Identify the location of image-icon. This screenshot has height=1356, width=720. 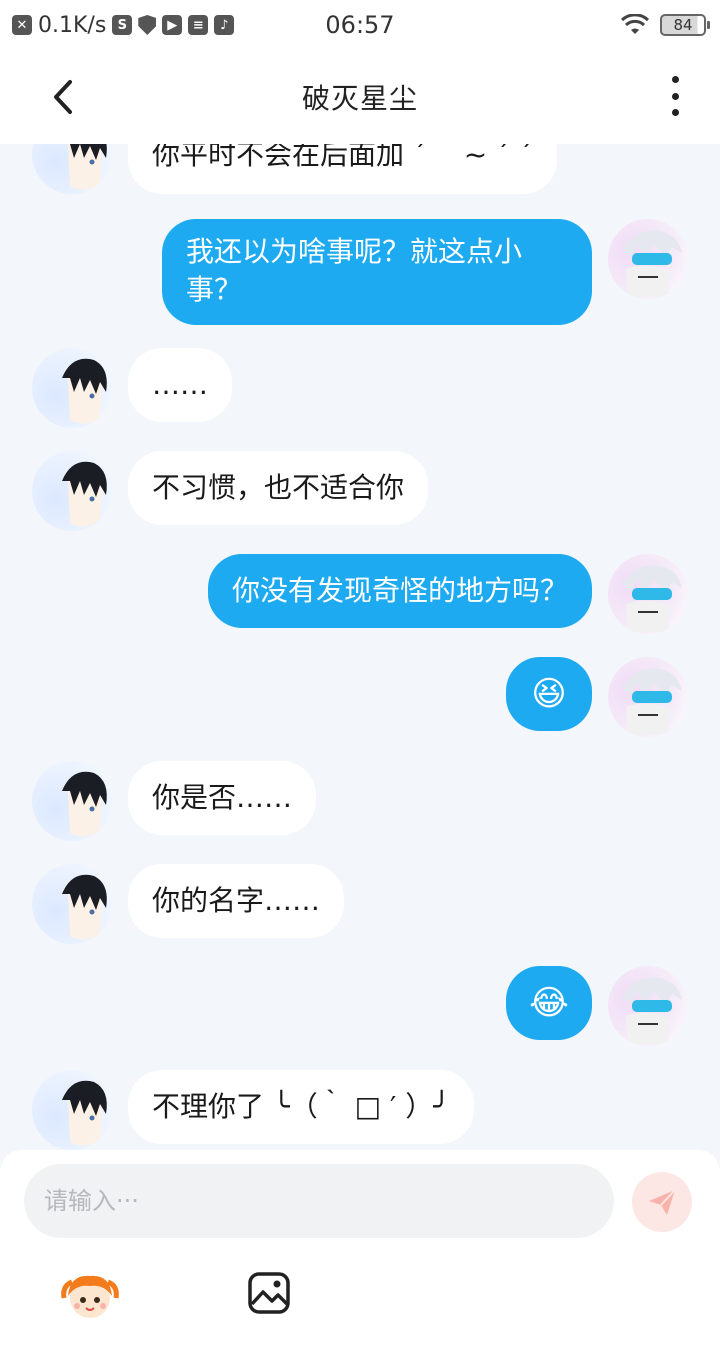
(269, 1293).